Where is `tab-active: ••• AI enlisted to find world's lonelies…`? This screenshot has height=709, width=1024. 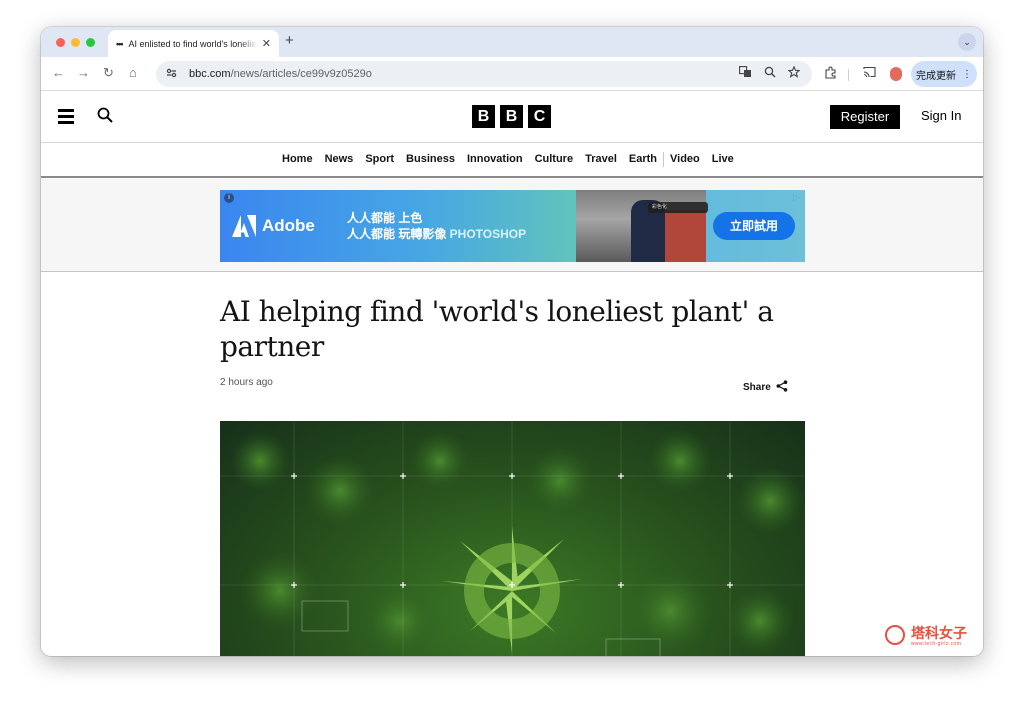
tab-active: ••• AI enlisted to find world's lonelies… is located at coordinates (193, 43).